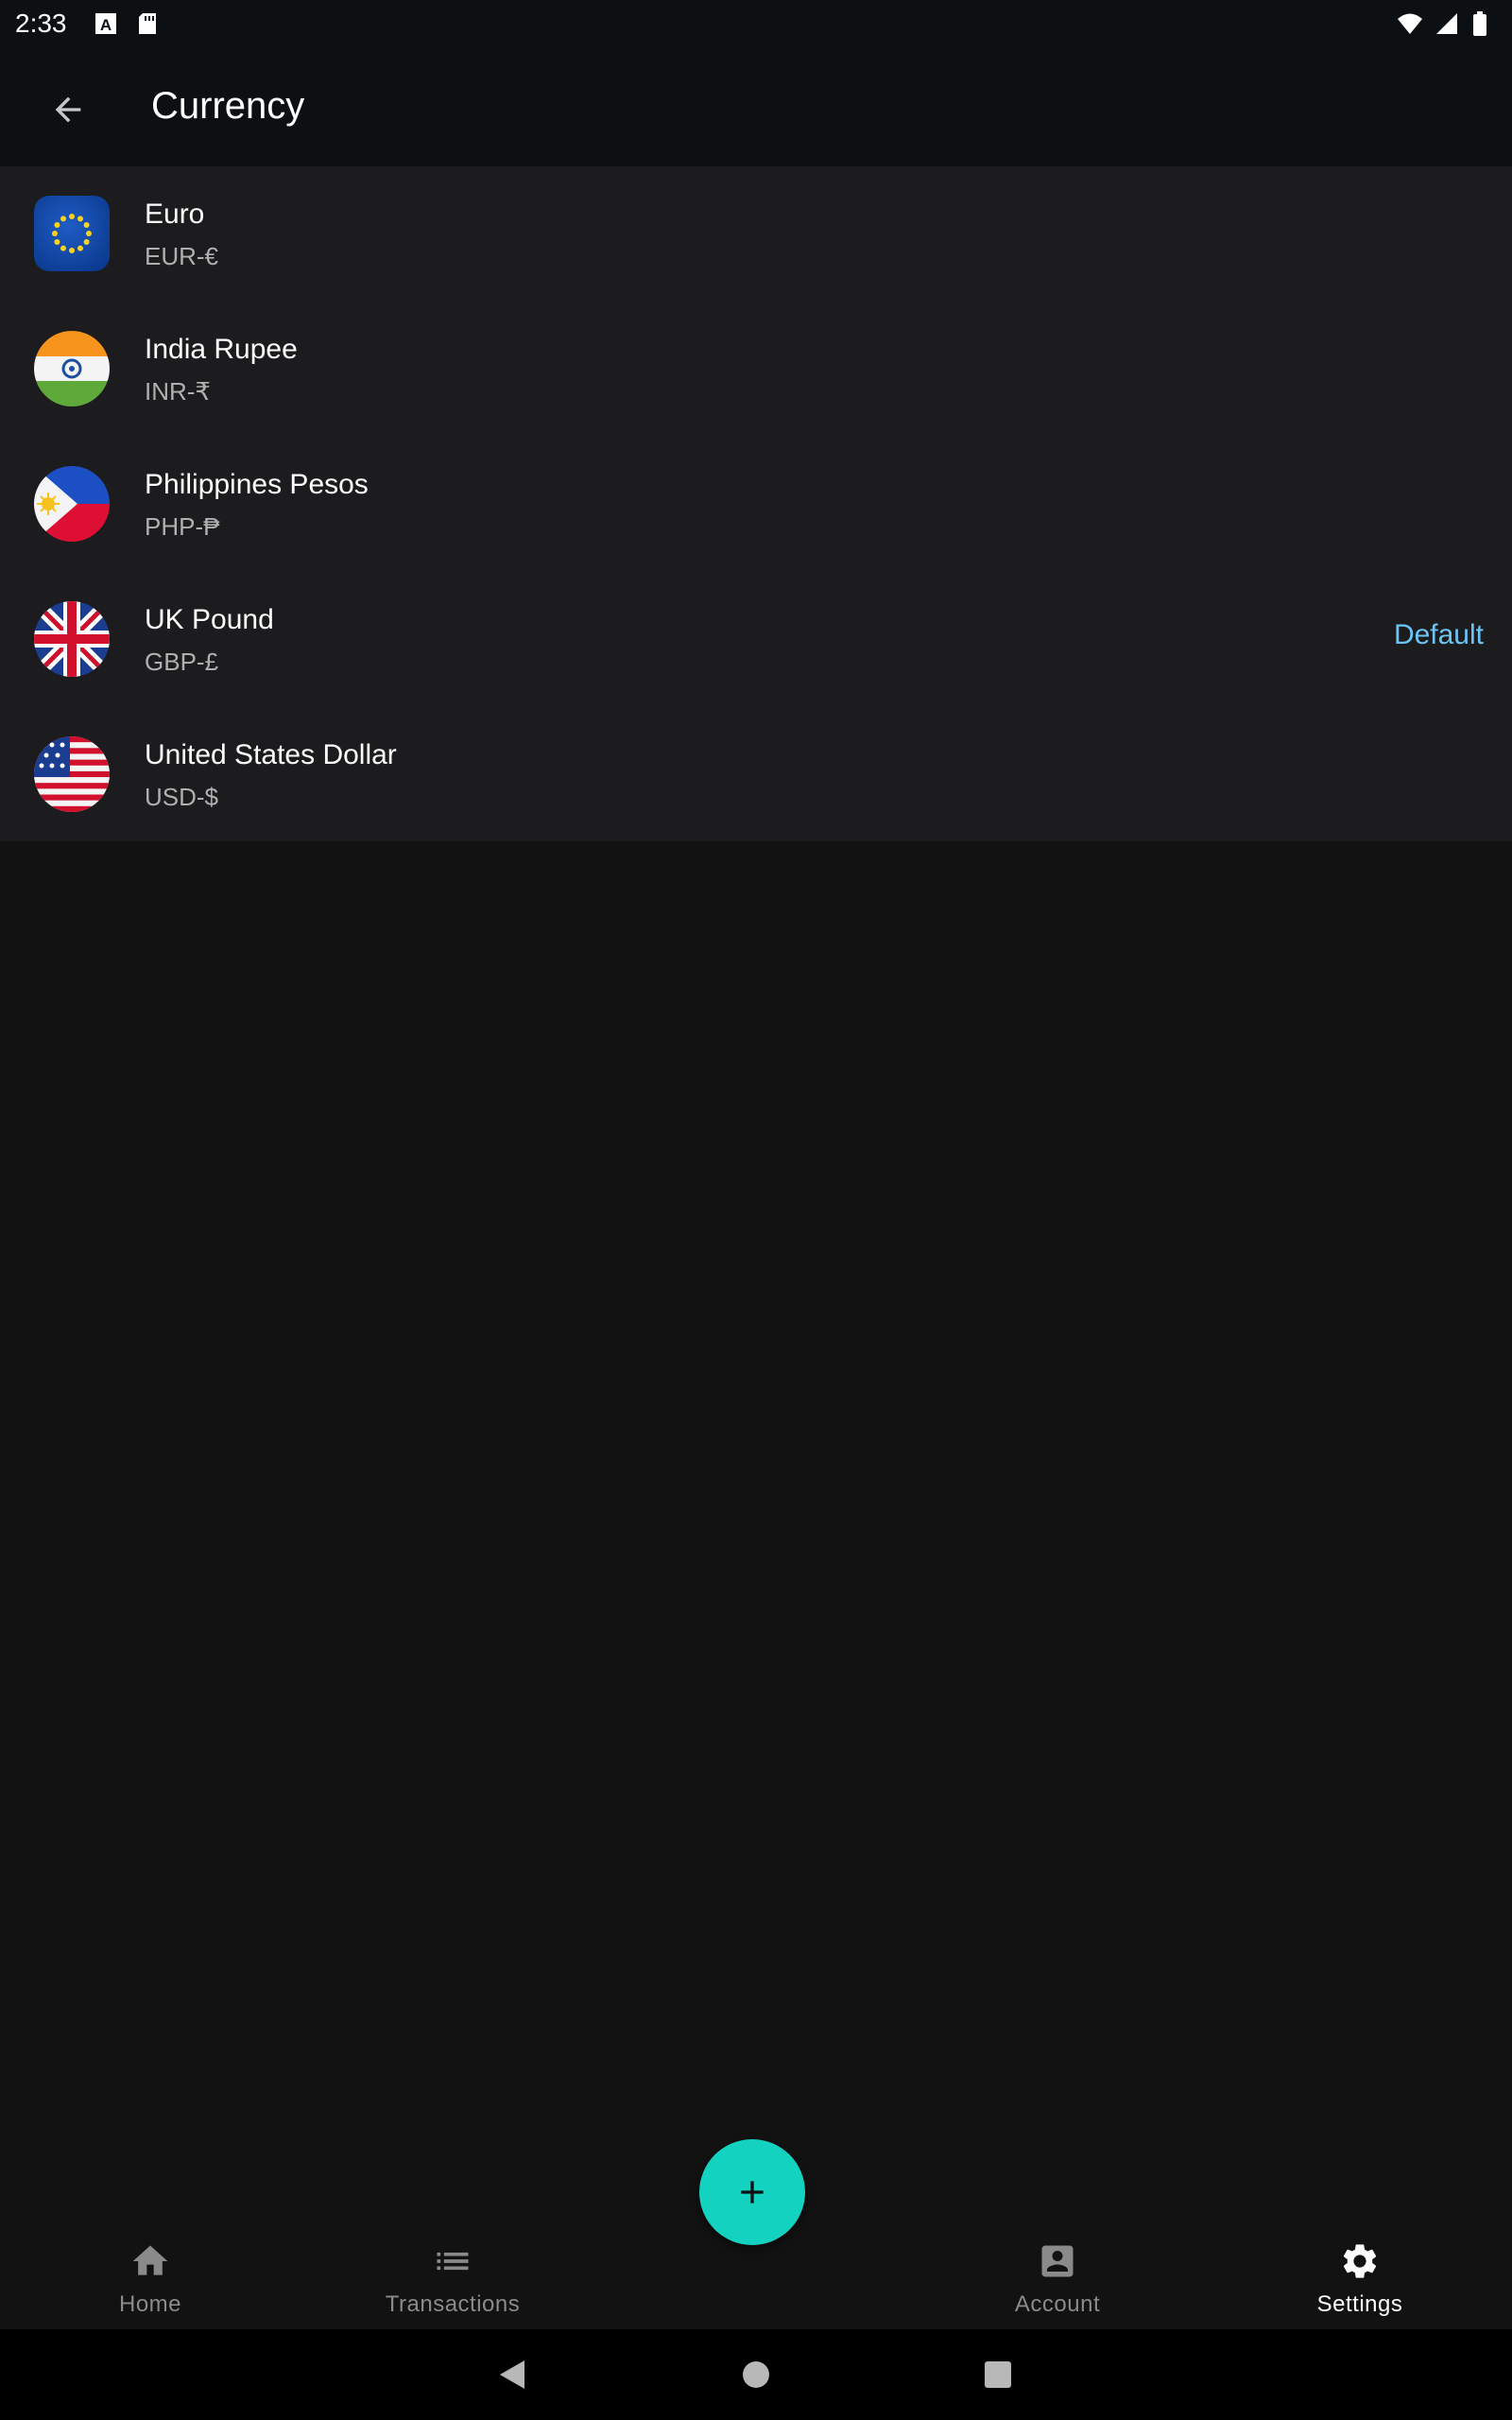 The image size is (1512, 2420). I want to click on currency-code: PHP-₱, so click(182, 526).